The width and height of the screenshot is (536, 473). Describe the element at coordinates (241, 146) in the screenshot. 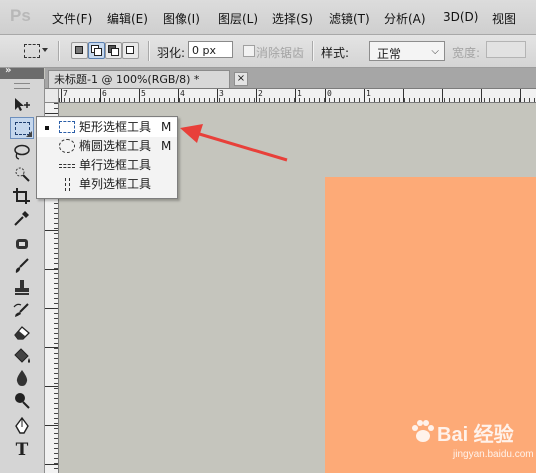

I see `annotation-arrow-shaft` at that location.